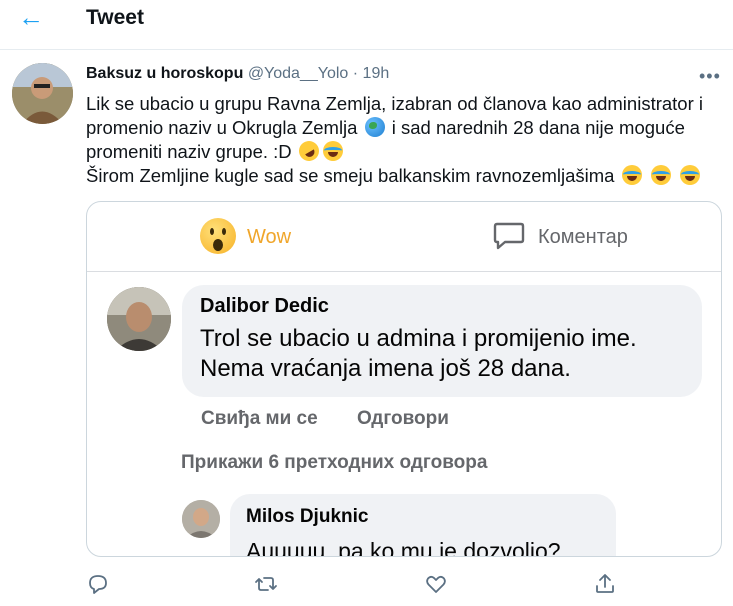 The height and width of the screenshot is (606, 733). Describe the element at coordinates (710, 76) in the screenshot. I see `more-horizontal-icon: •••` at that location.